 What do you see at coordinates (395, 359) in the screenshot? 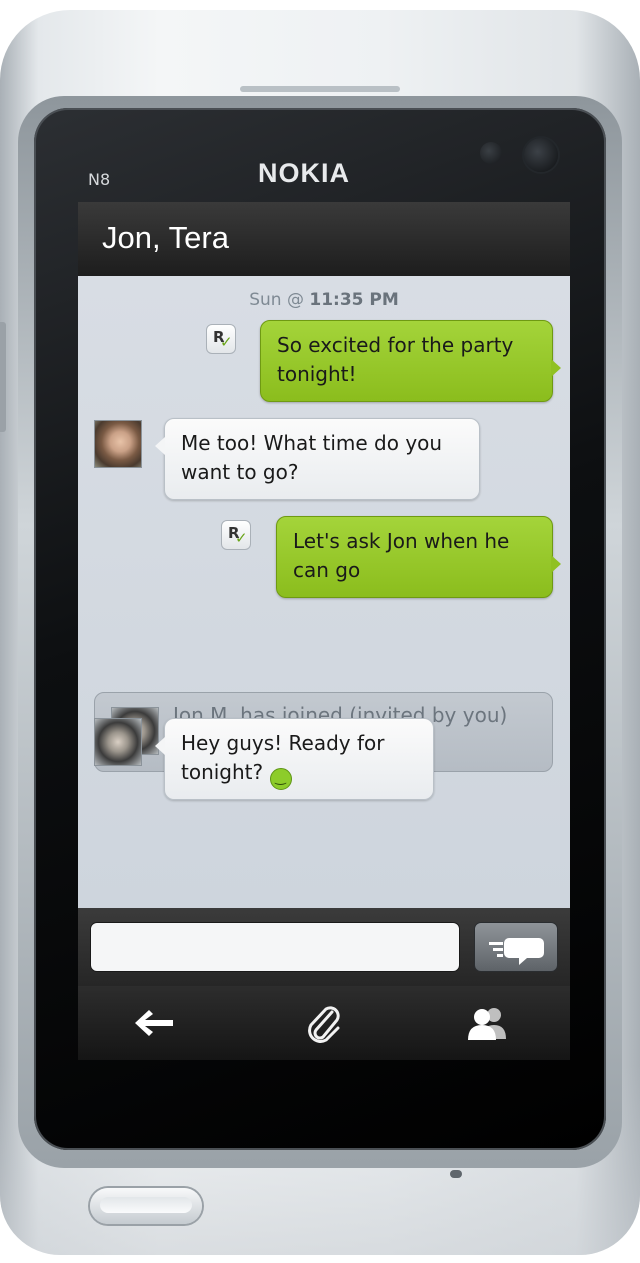
I see `message-text: So excited for the party tonight!` at bounding box center [395, 359].